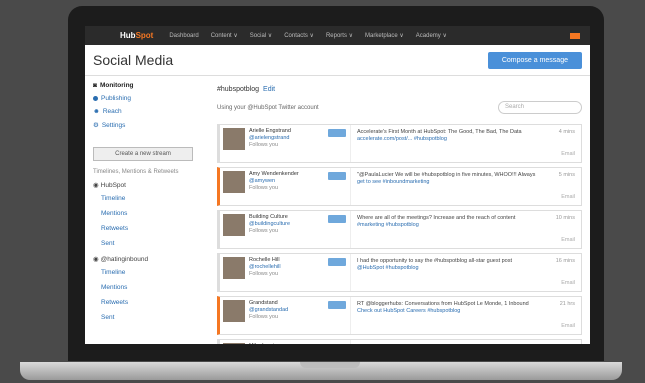  What do you see at coordinates (136, 35) in the screenshot?
I see `hubspot-logo: HubSpot` at bounding box center [136, 35].